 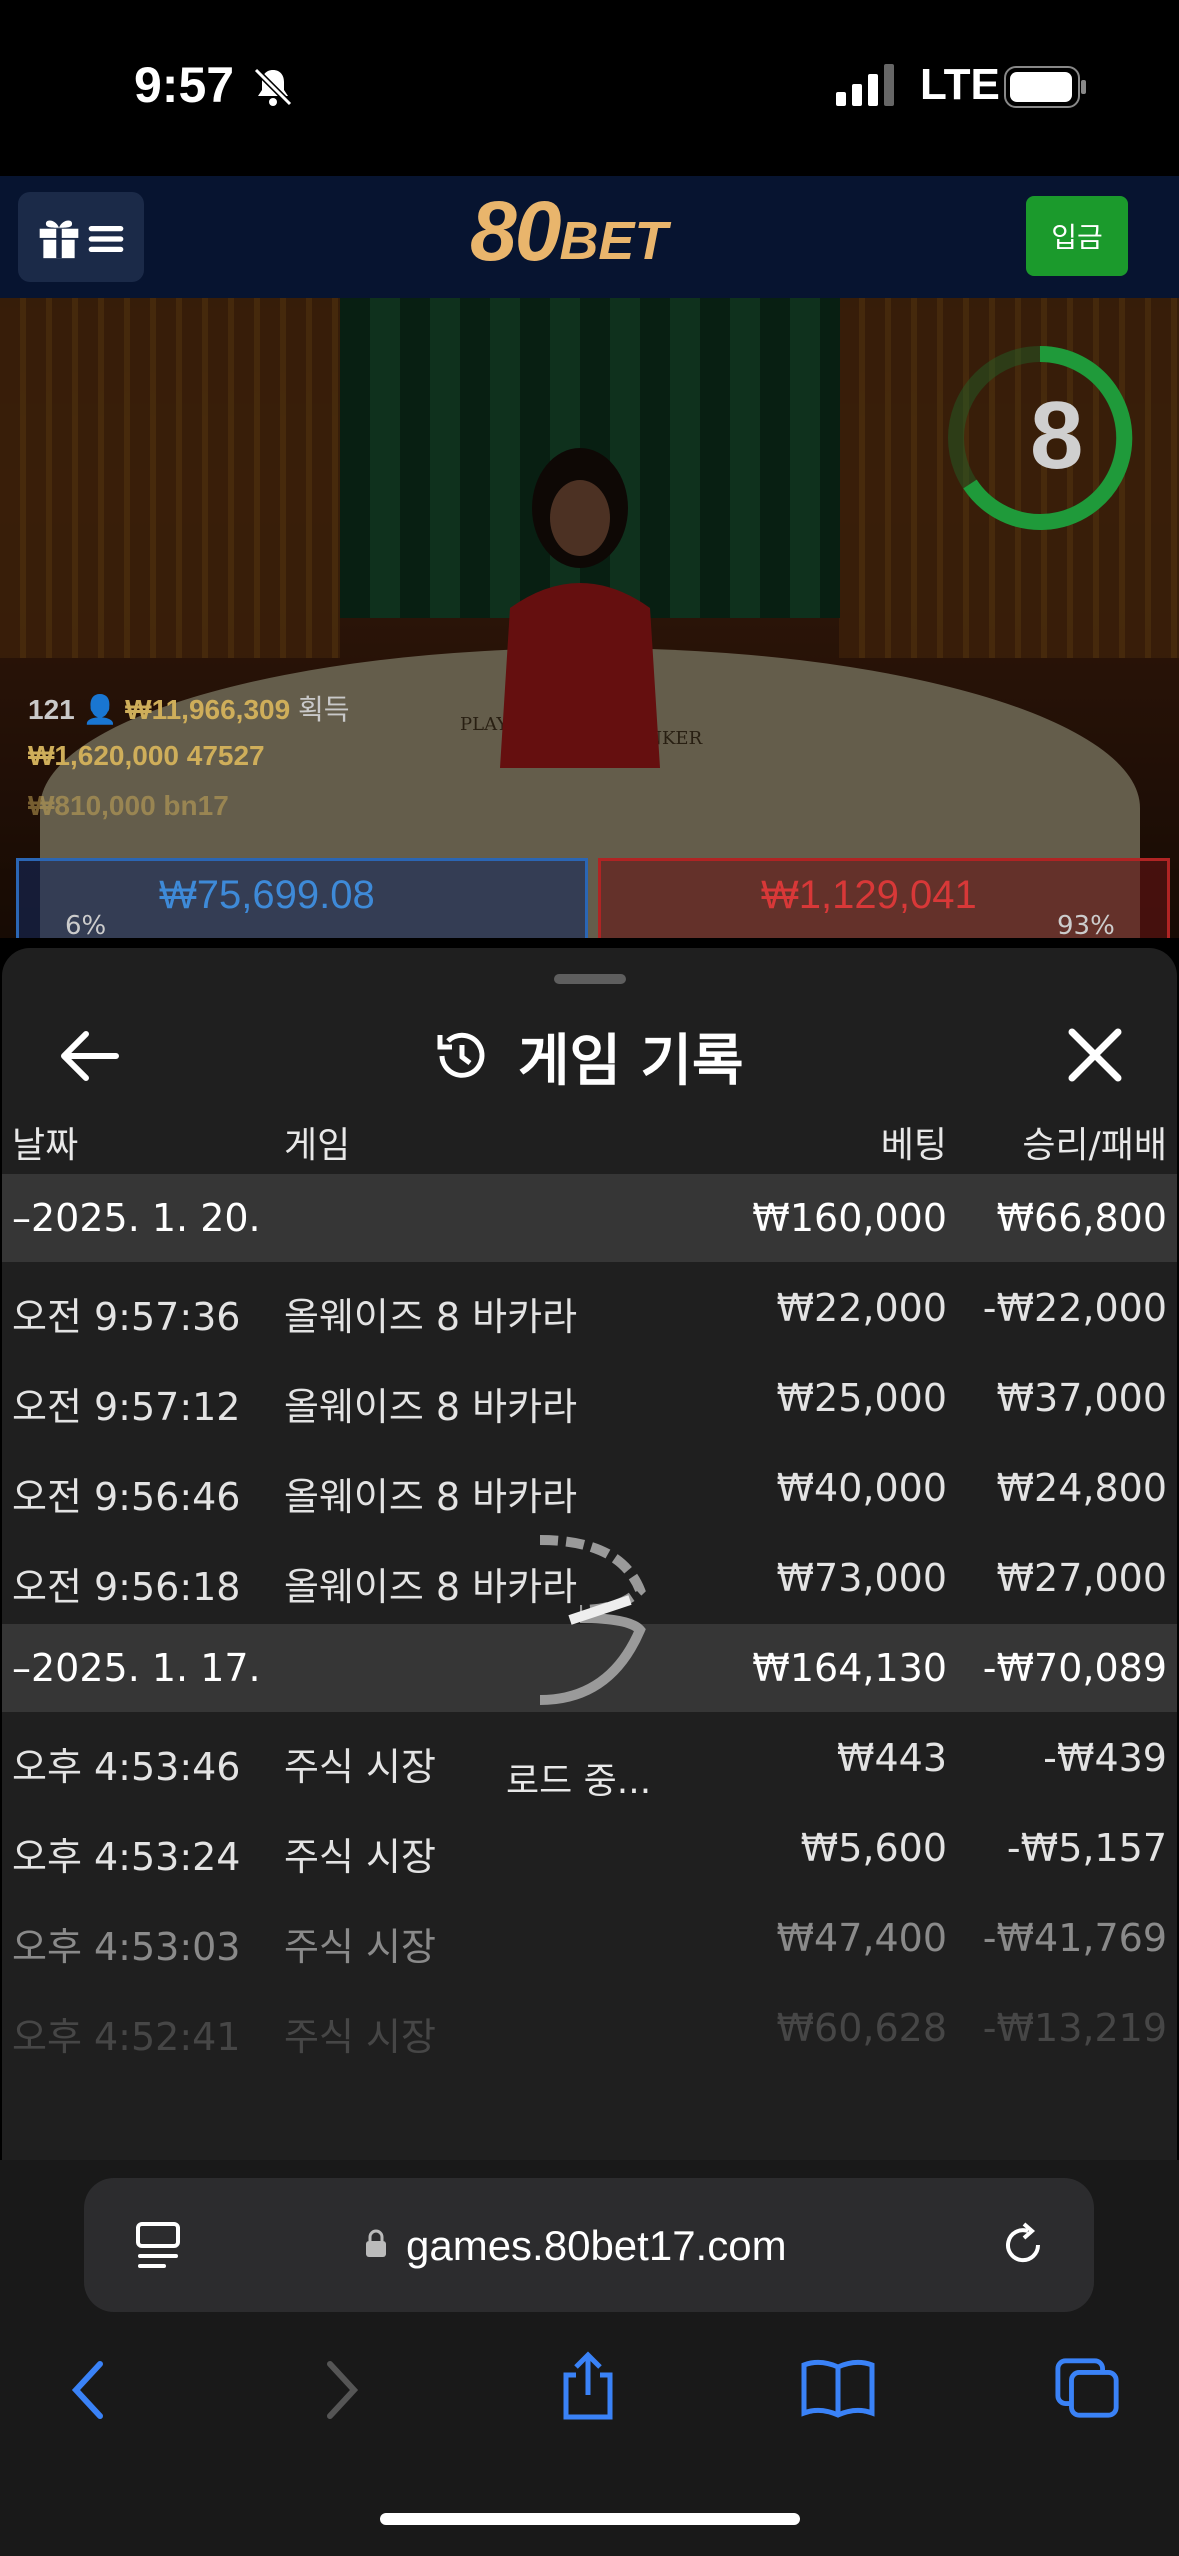 I want to click on row-result: ₩24,800, so click(x=1081, y=1488).